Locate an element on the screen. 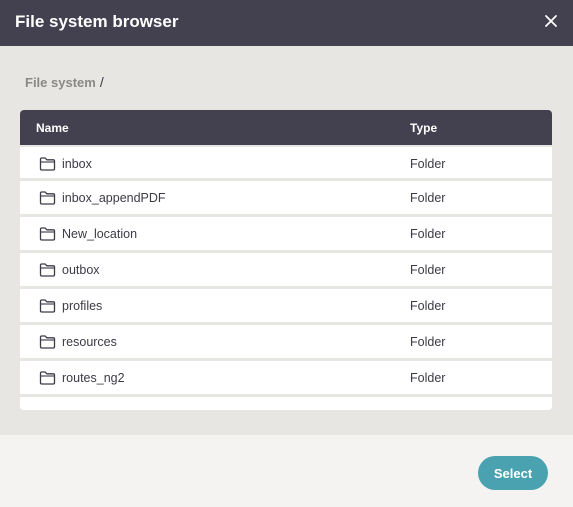  table-row-resources: resources Folder is located at coordinates (286, 343).